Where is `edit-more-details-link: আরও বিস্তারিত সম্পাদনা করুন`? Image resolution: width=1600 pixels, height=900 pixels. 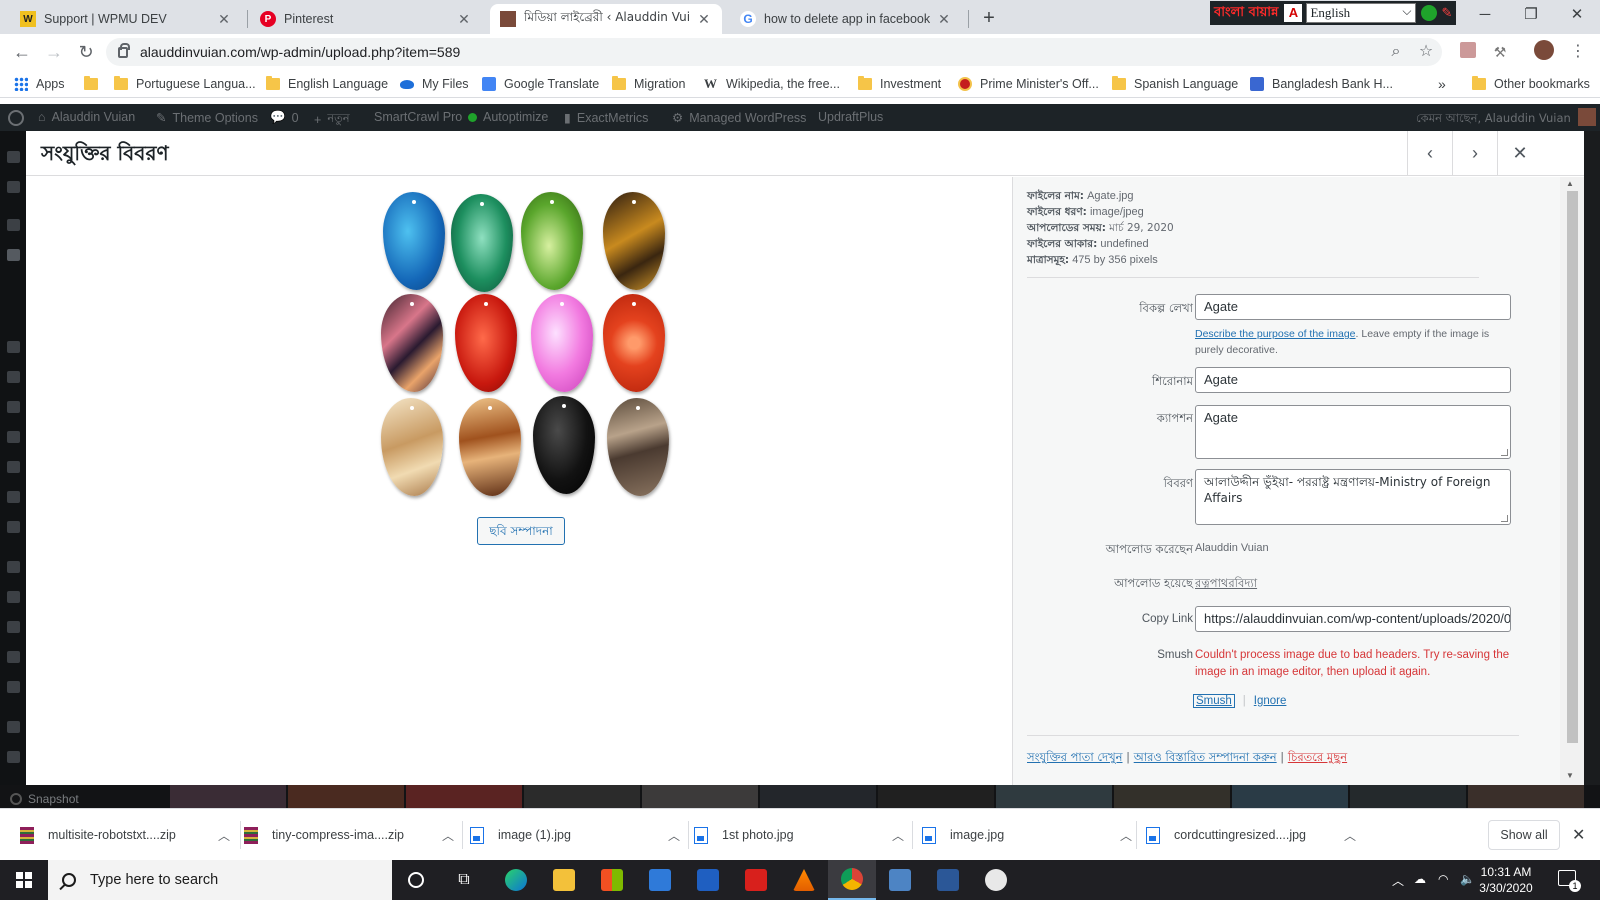 edit-more-details-link: আরও বিস্তারিত সম্পাদনা করুন is located at coordinates (1205, 757).